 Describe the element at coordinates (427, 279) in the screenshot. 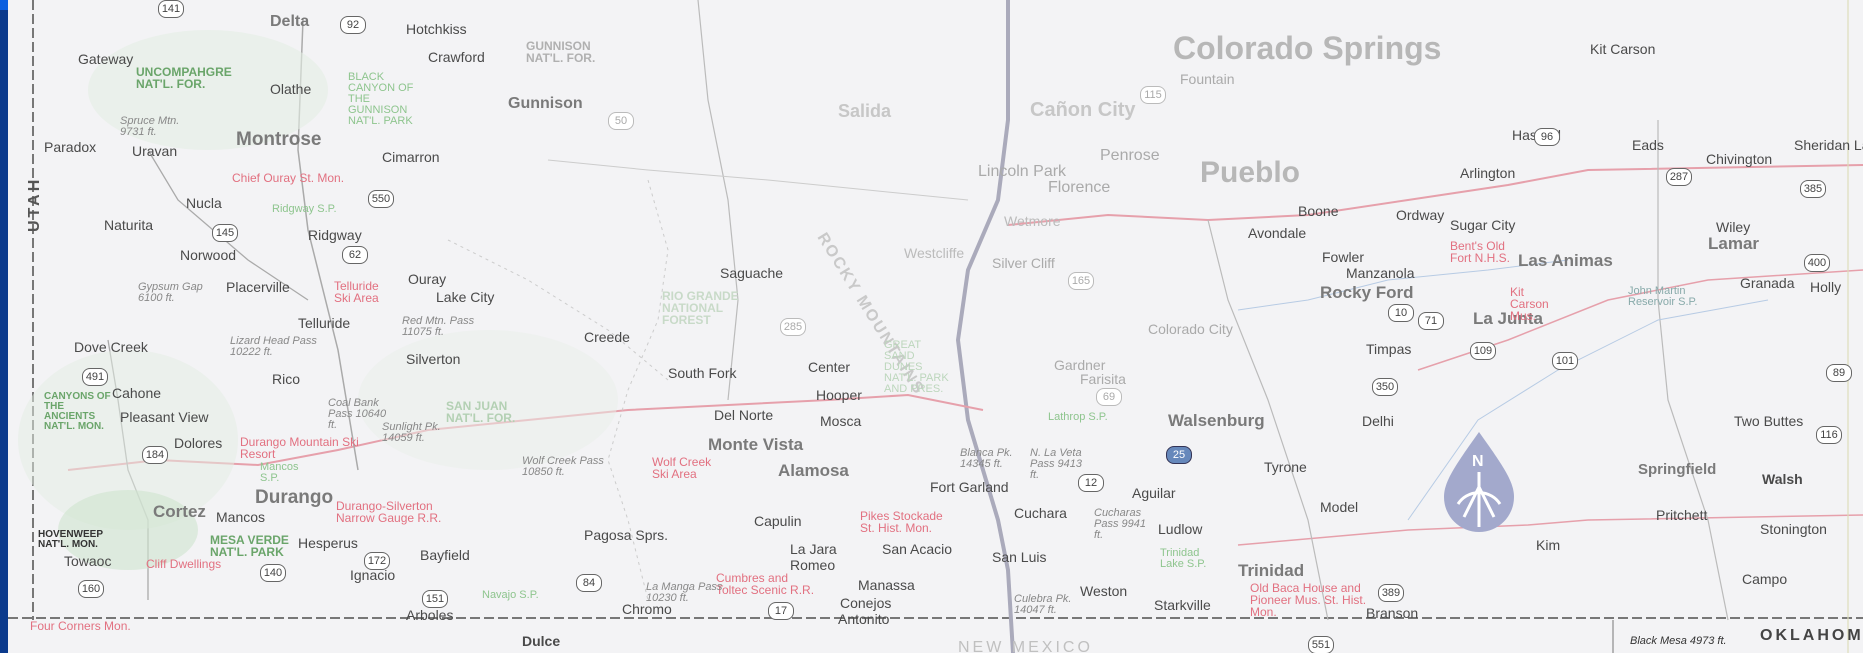

I see `town-ouray: Ouray` at that location.